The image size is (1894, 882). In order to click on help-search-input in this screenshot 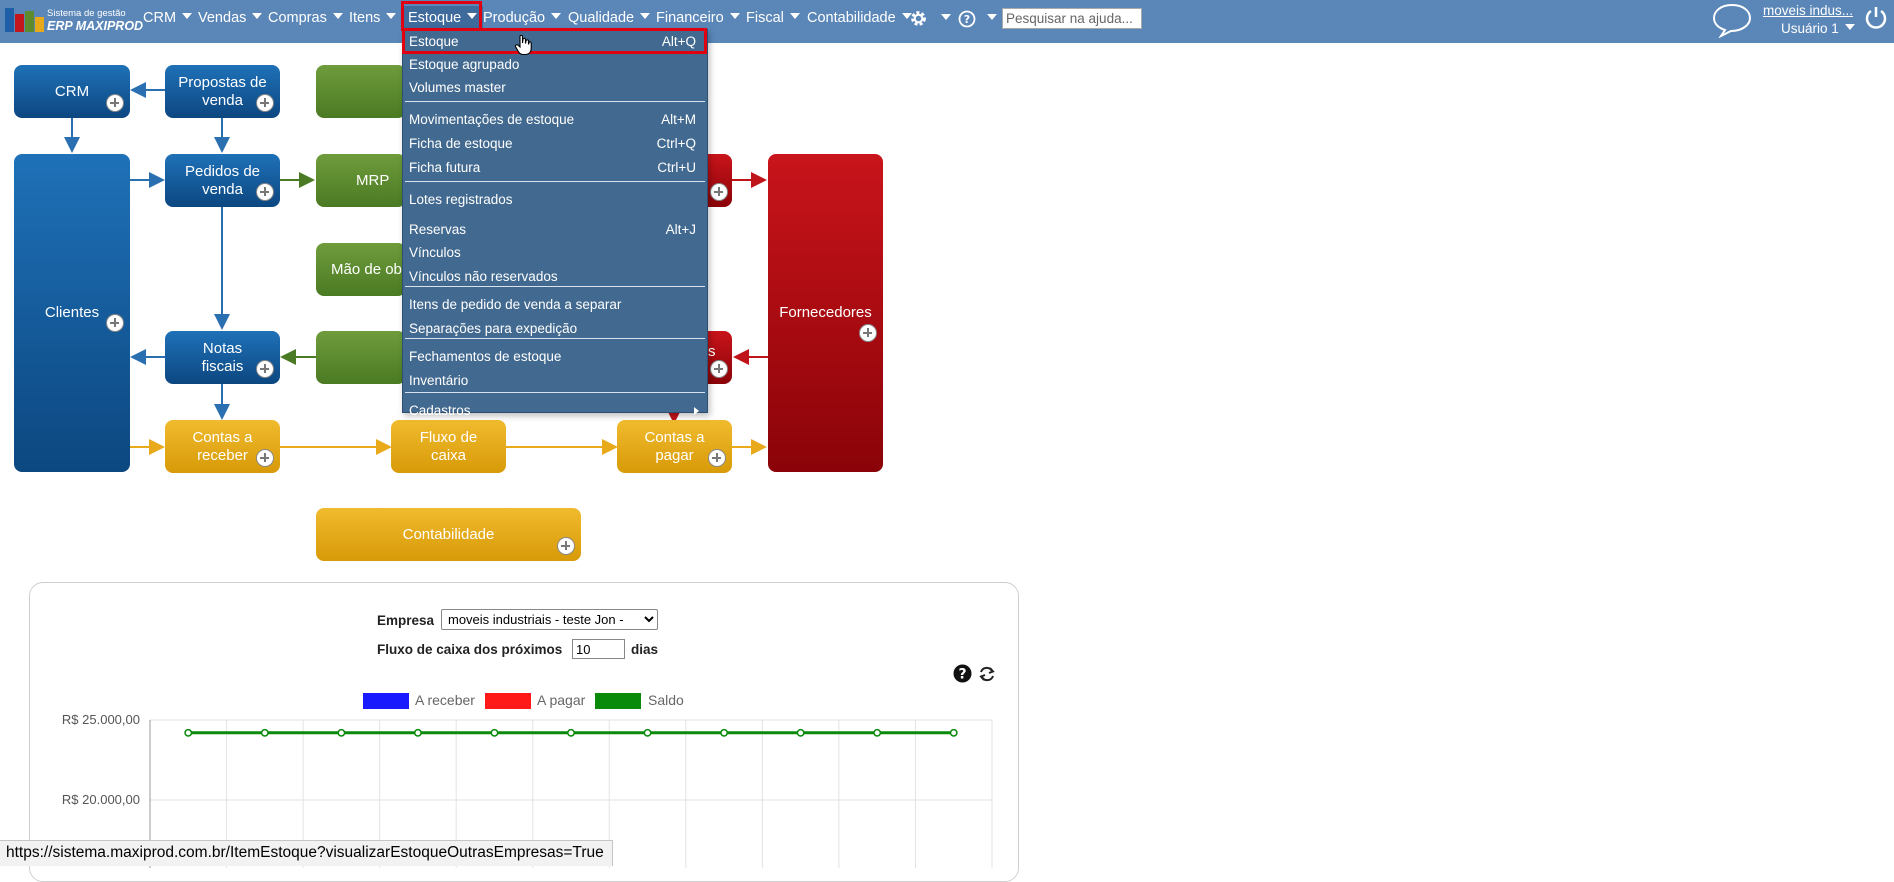, I will do `click(1072, 18)`.